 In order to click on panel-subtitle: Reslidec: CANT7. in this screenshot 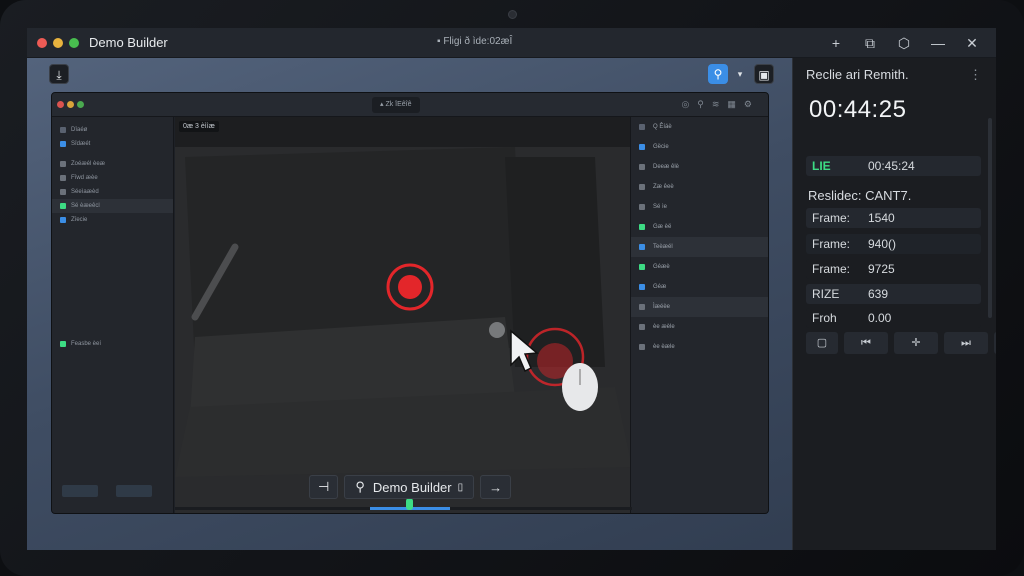, I will do `click(860, 195)`.